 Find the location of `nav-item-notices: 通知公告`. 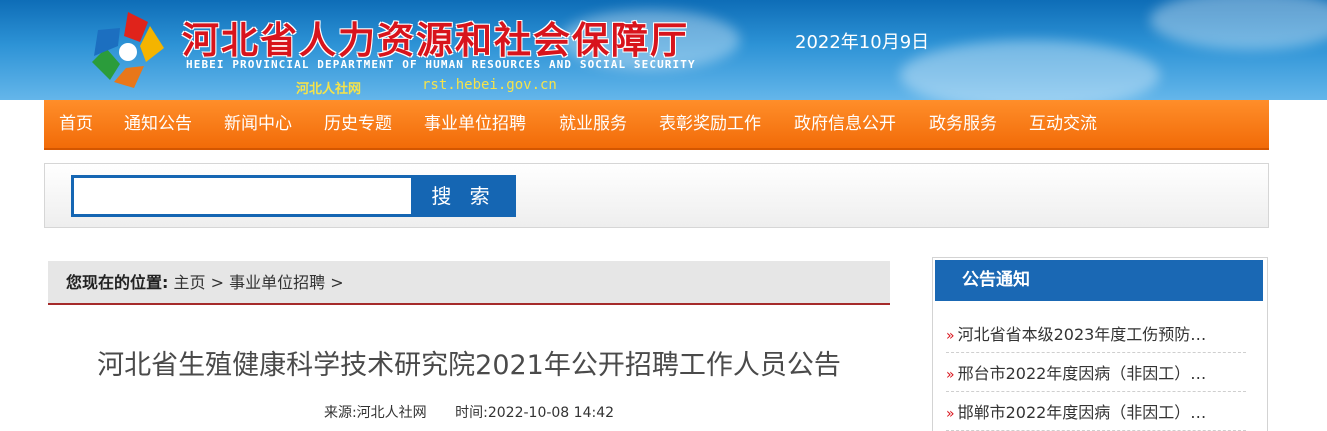

nav-item-notices: 通知公告 is located at coordinates (158, 124).